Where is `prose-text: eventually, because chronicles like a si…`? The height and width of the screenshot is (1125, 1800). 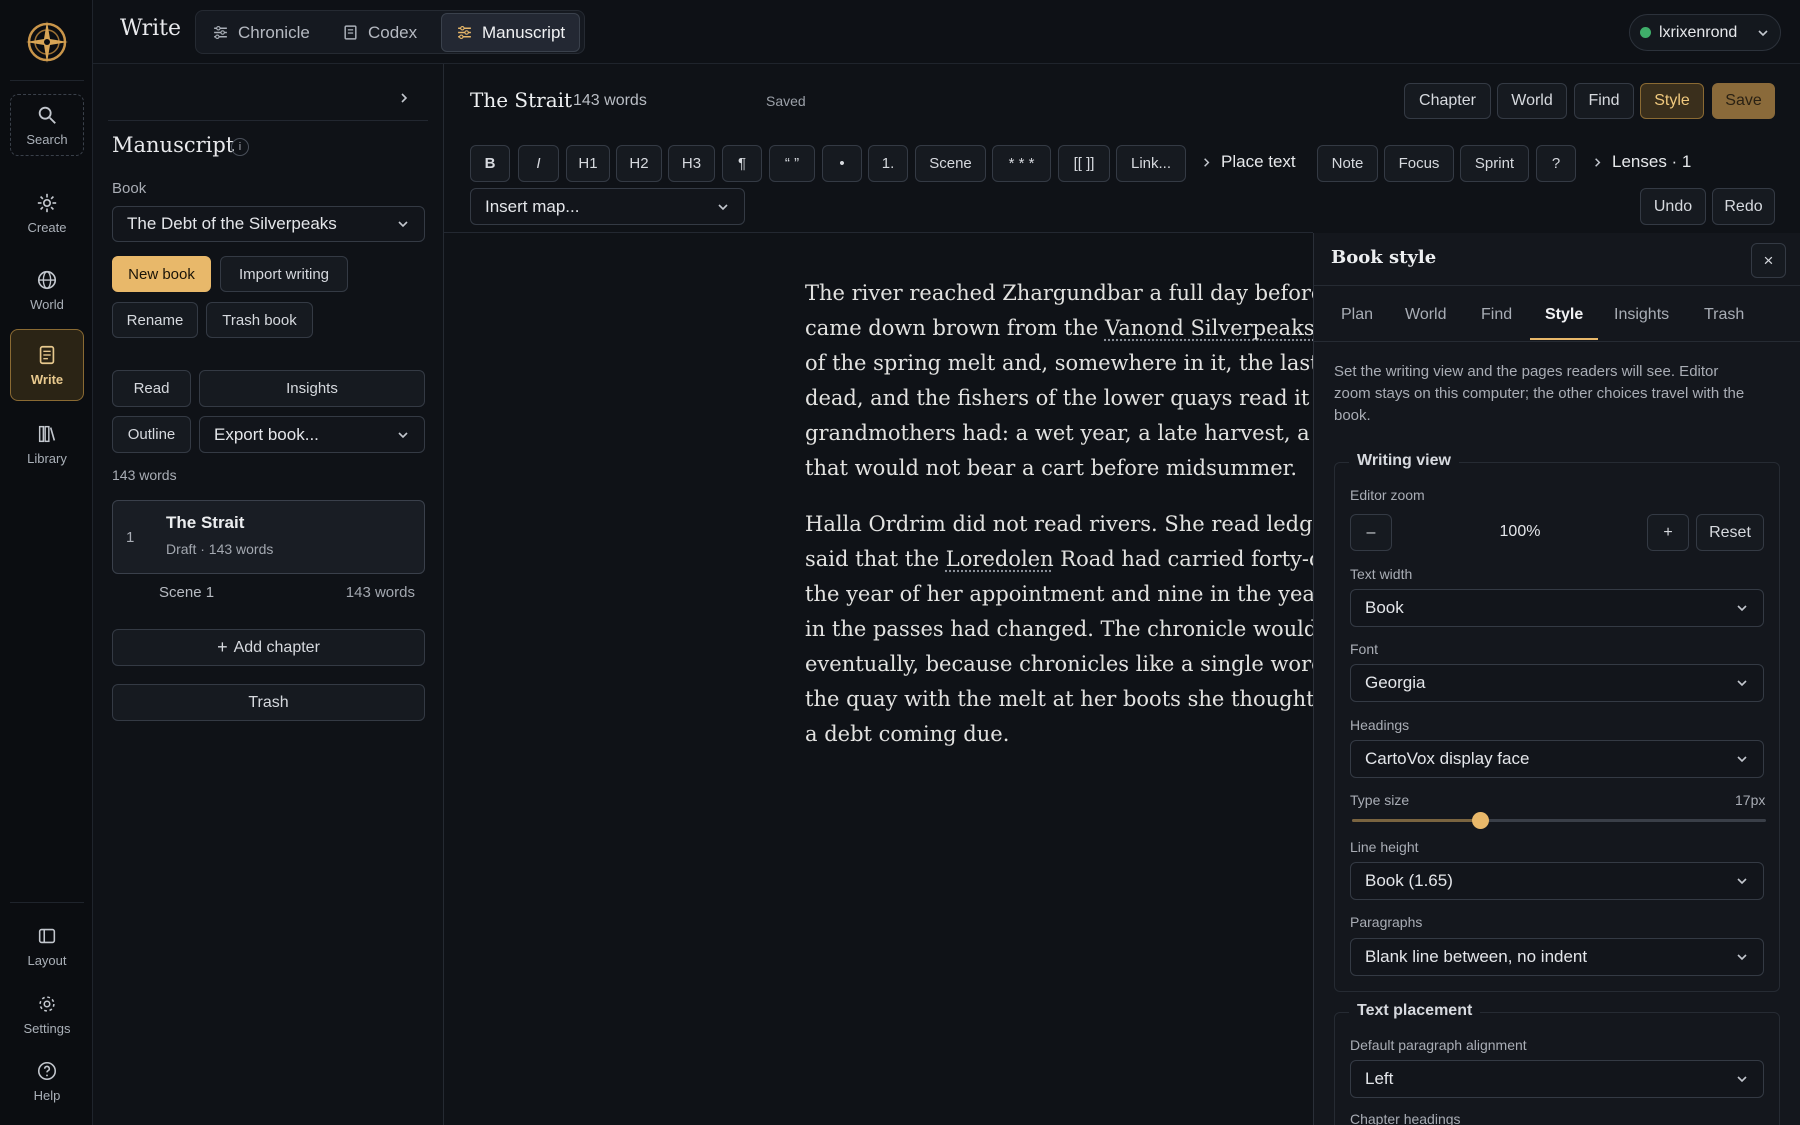
prose-text: eventually, because chronicles like a si… is located at coordinates (1059, 664).